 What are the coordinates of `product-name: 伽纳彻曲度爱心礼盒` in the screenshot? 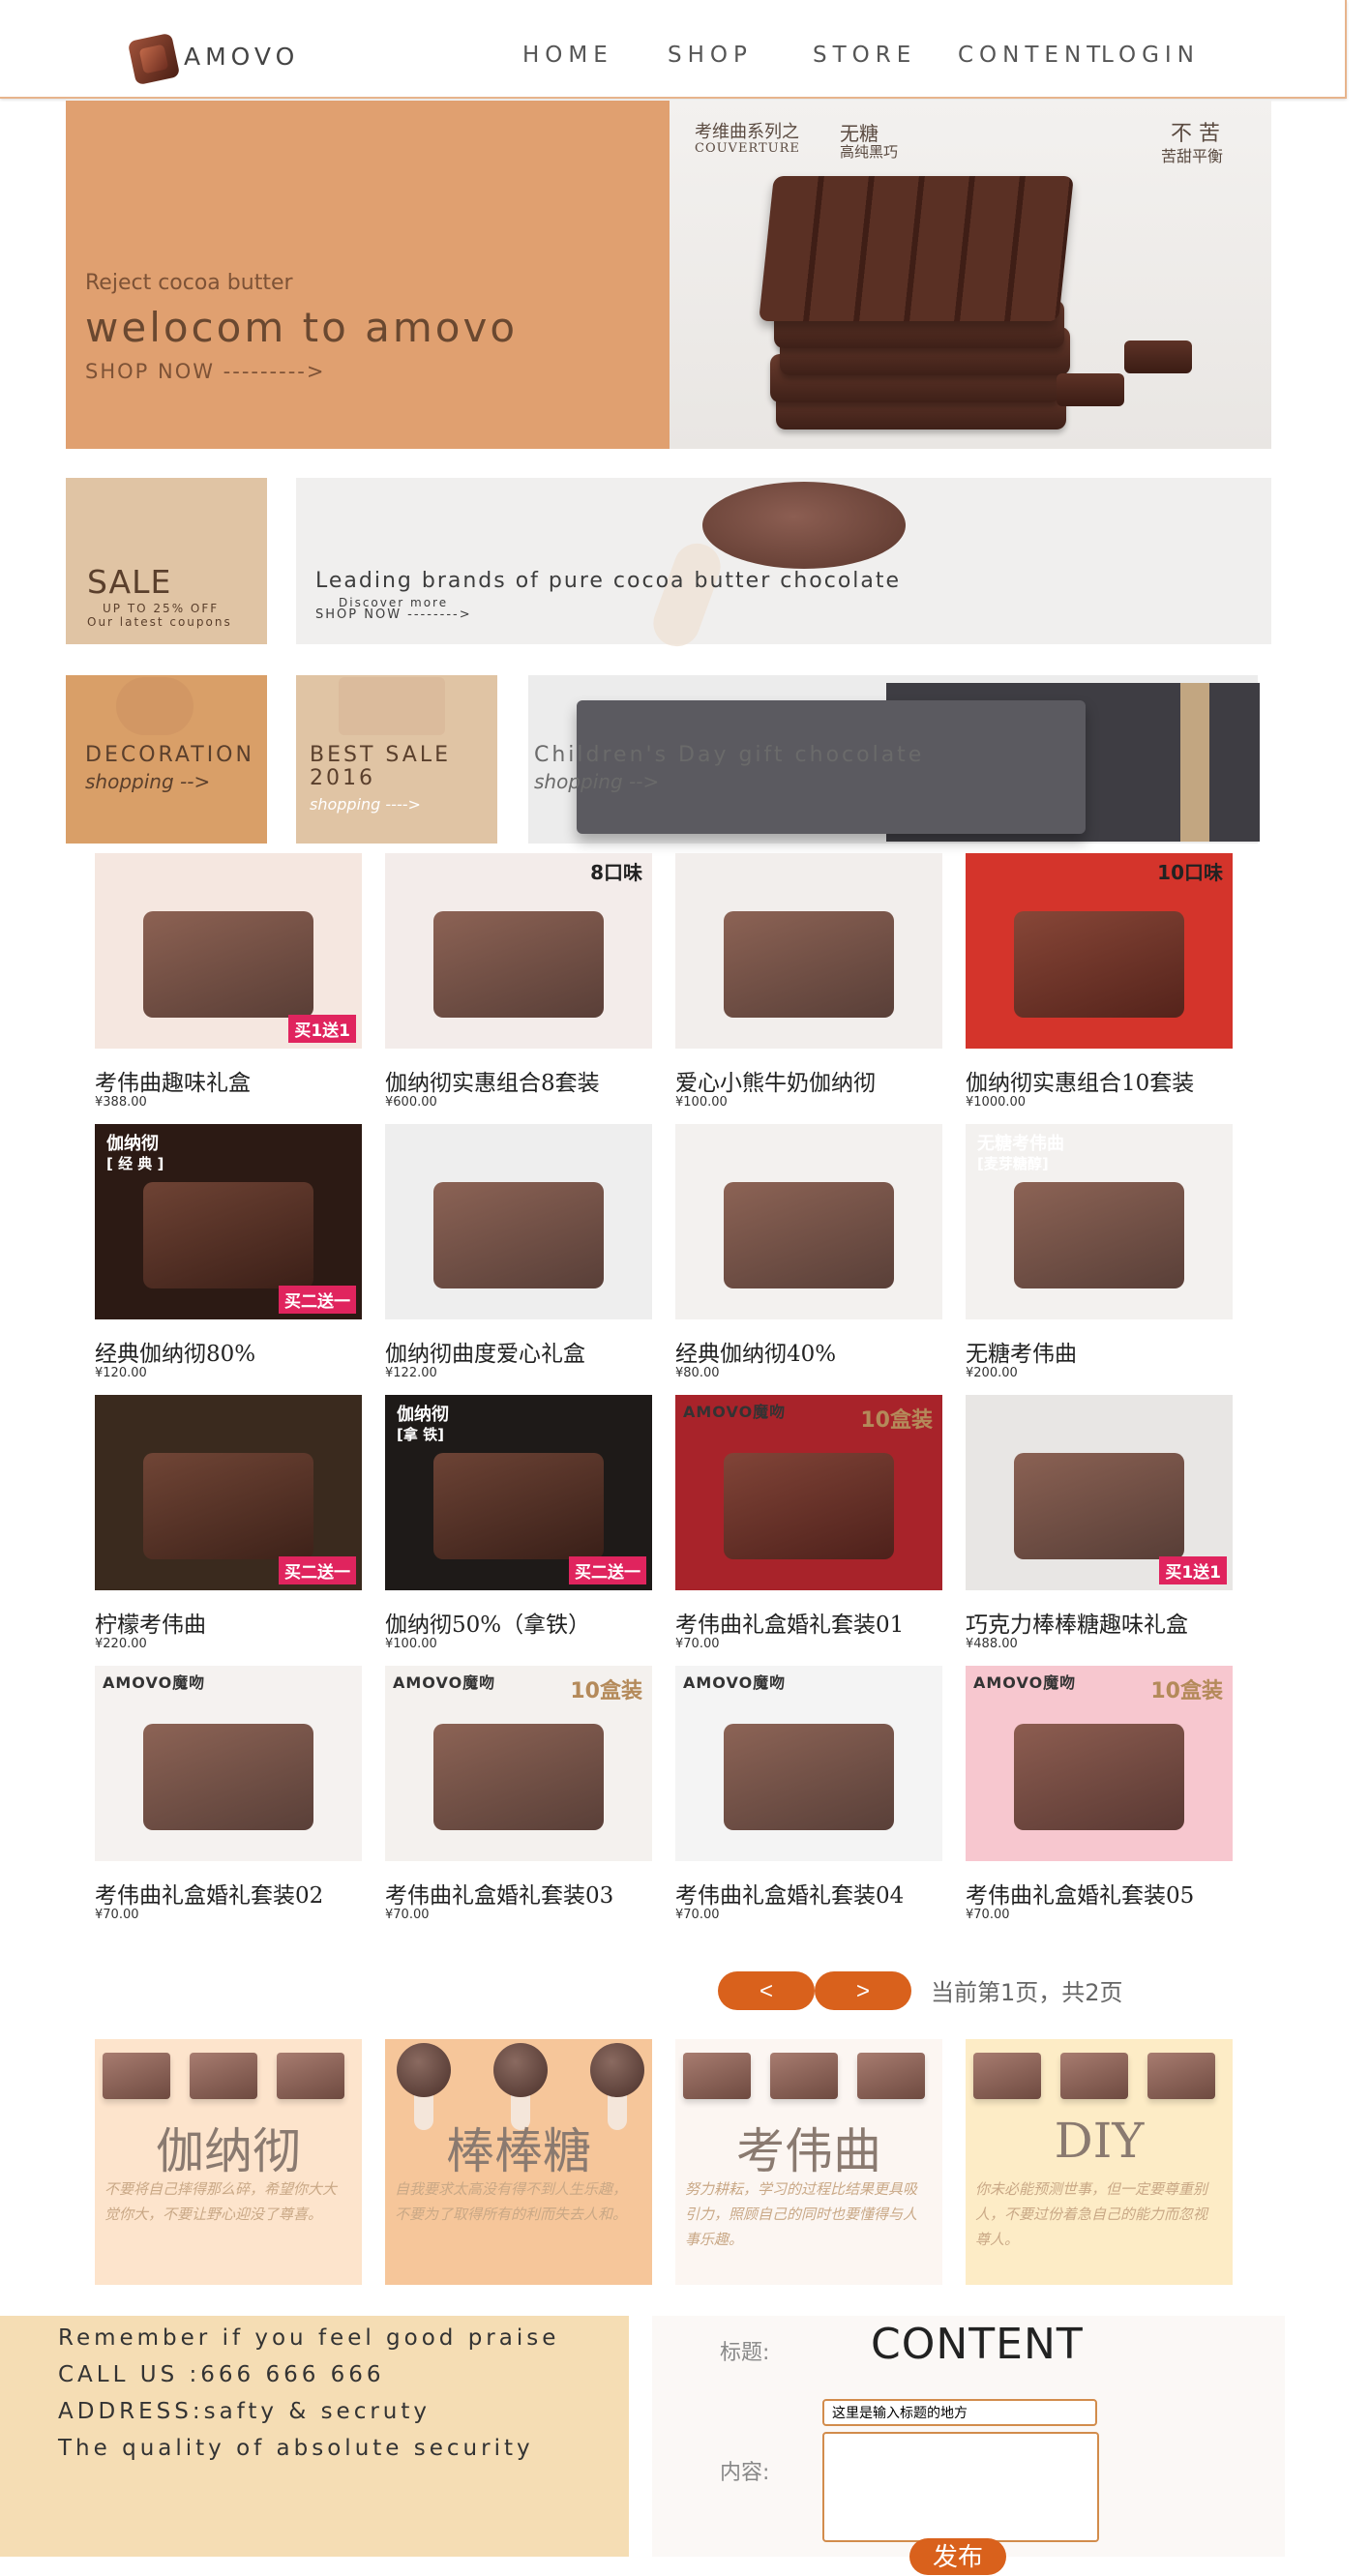 It's located at (485, 1351).